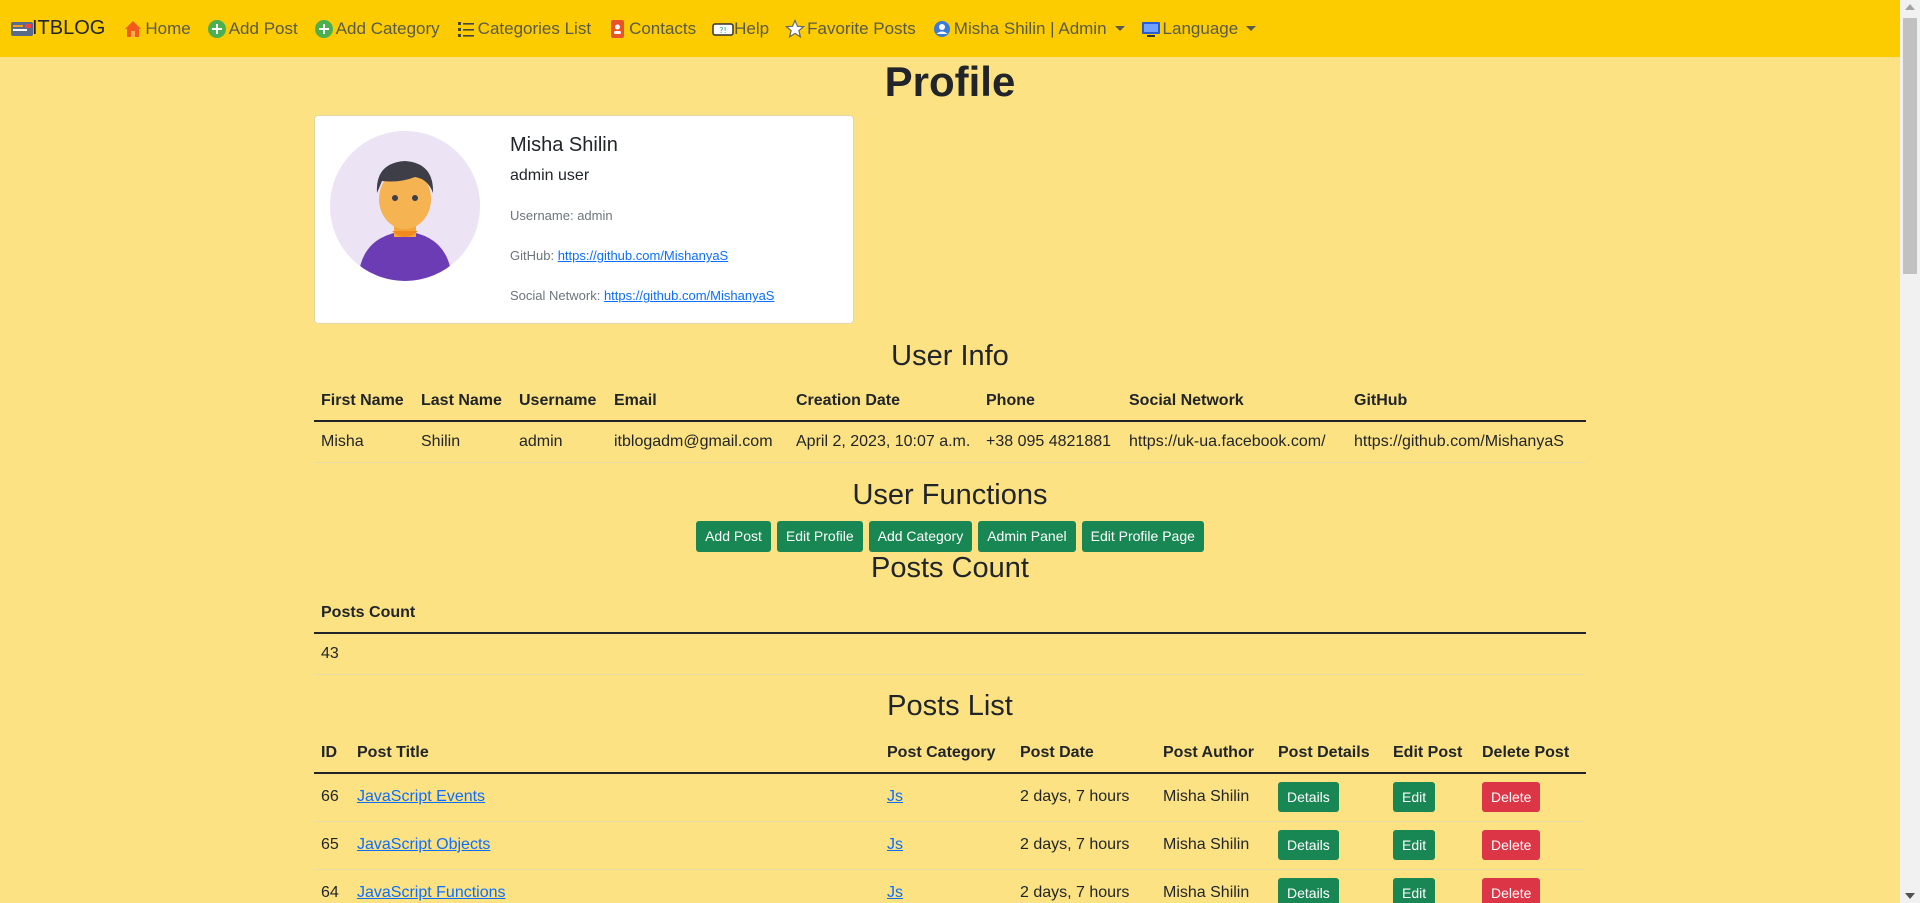 The height and width of the screenshot is (903, 1920). I want to click on brand-link: ITBLOG, so click(57, 28).